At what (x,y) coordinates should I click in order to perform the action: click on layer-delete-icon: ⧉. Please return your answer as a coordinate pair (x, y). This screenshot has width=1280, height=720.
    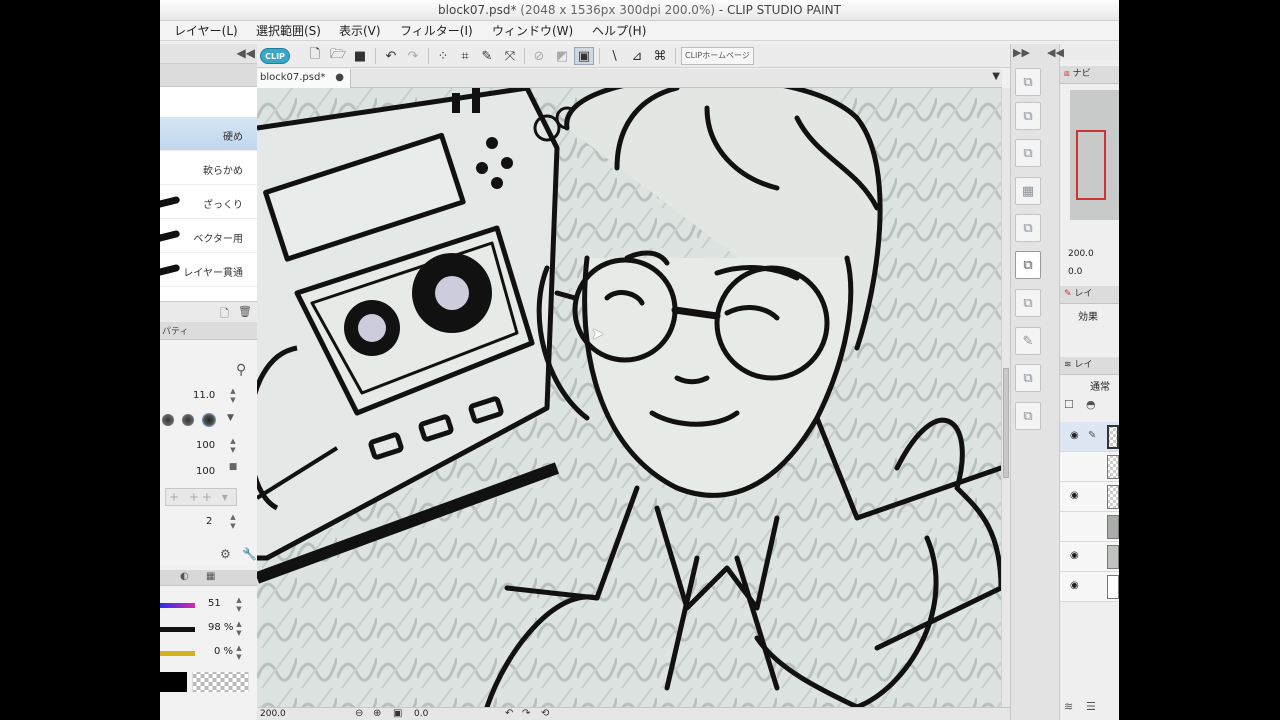
    Looking at the image, I should click on (1028, 153).